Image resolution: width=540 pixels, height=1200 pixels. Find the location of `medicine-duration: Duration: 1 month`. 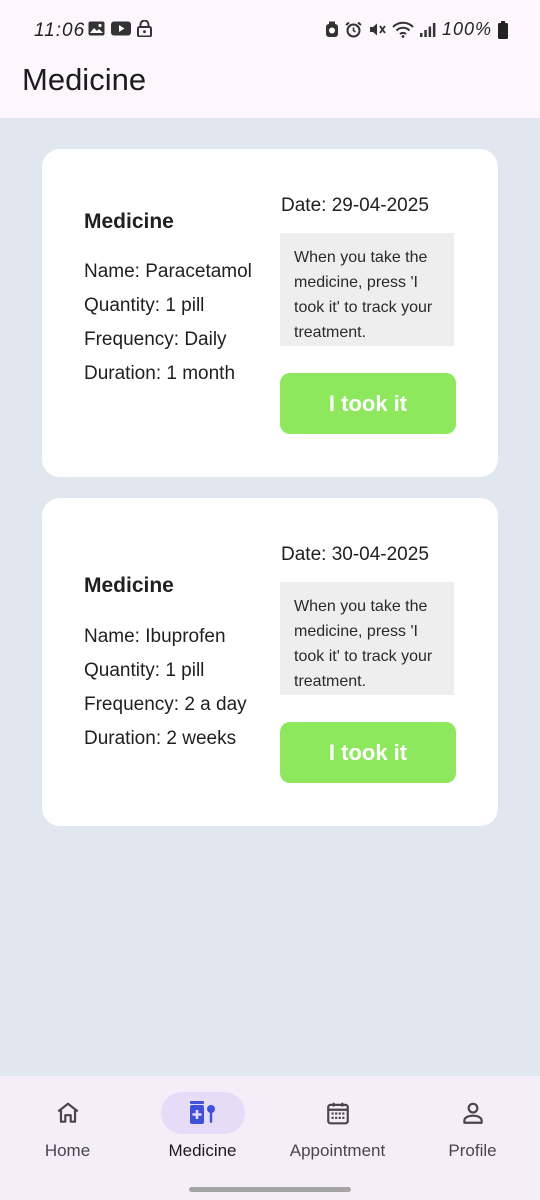

medicine-duration: Duration: 1 month is located at coordinates (160, 373).